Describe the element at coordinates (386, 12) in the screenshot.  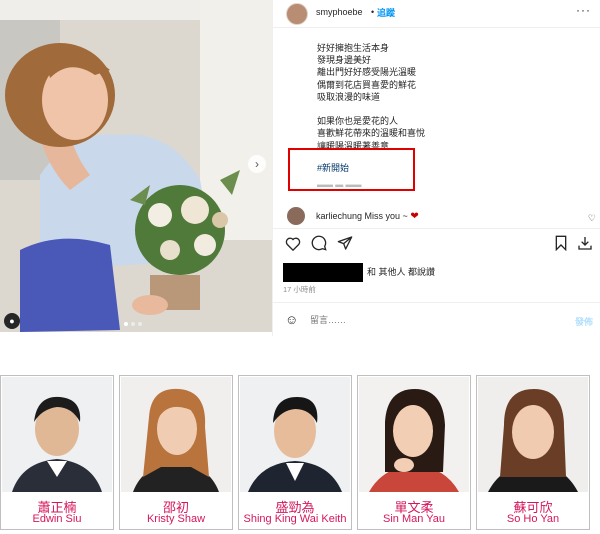
I see `follow-button: 追蹤` at that location.